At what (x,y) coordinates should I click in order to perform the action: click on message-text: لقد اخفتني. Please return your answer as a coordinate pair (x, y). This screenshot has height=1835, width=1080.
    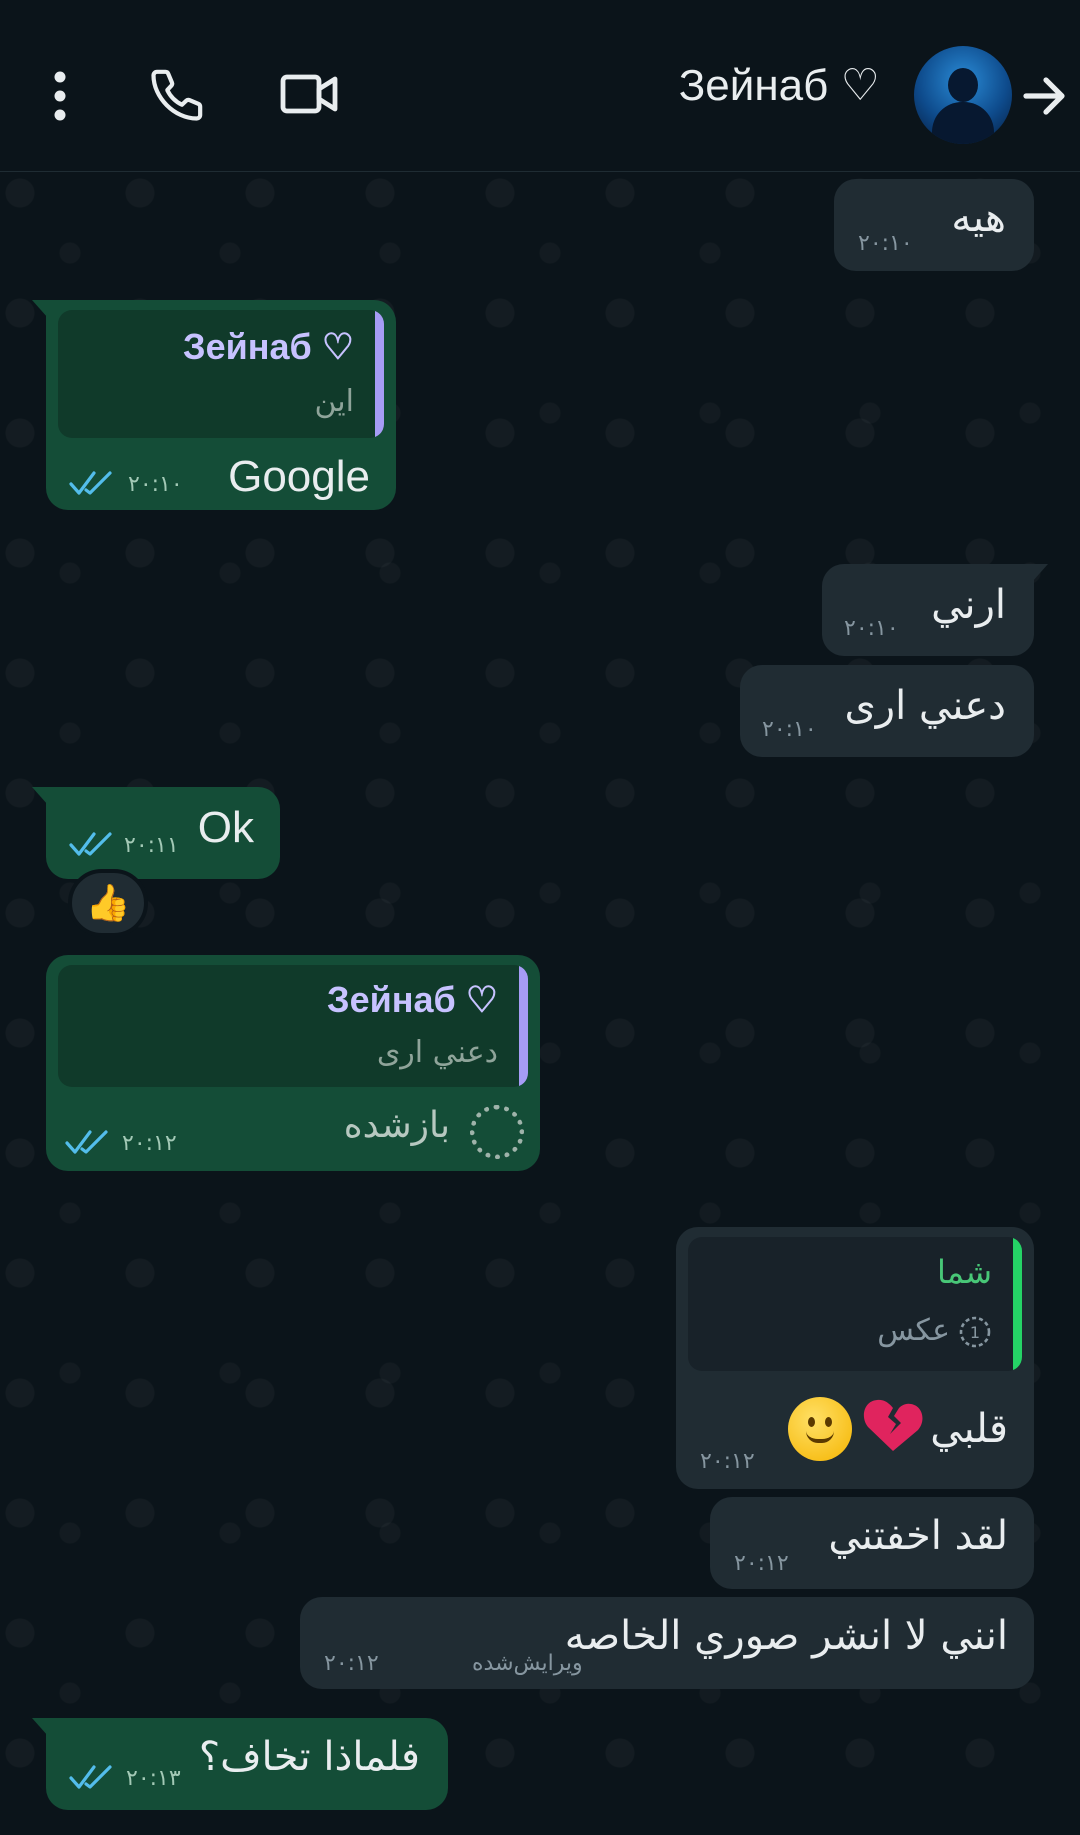
    Looking at the image, I should click on (918, 1536).